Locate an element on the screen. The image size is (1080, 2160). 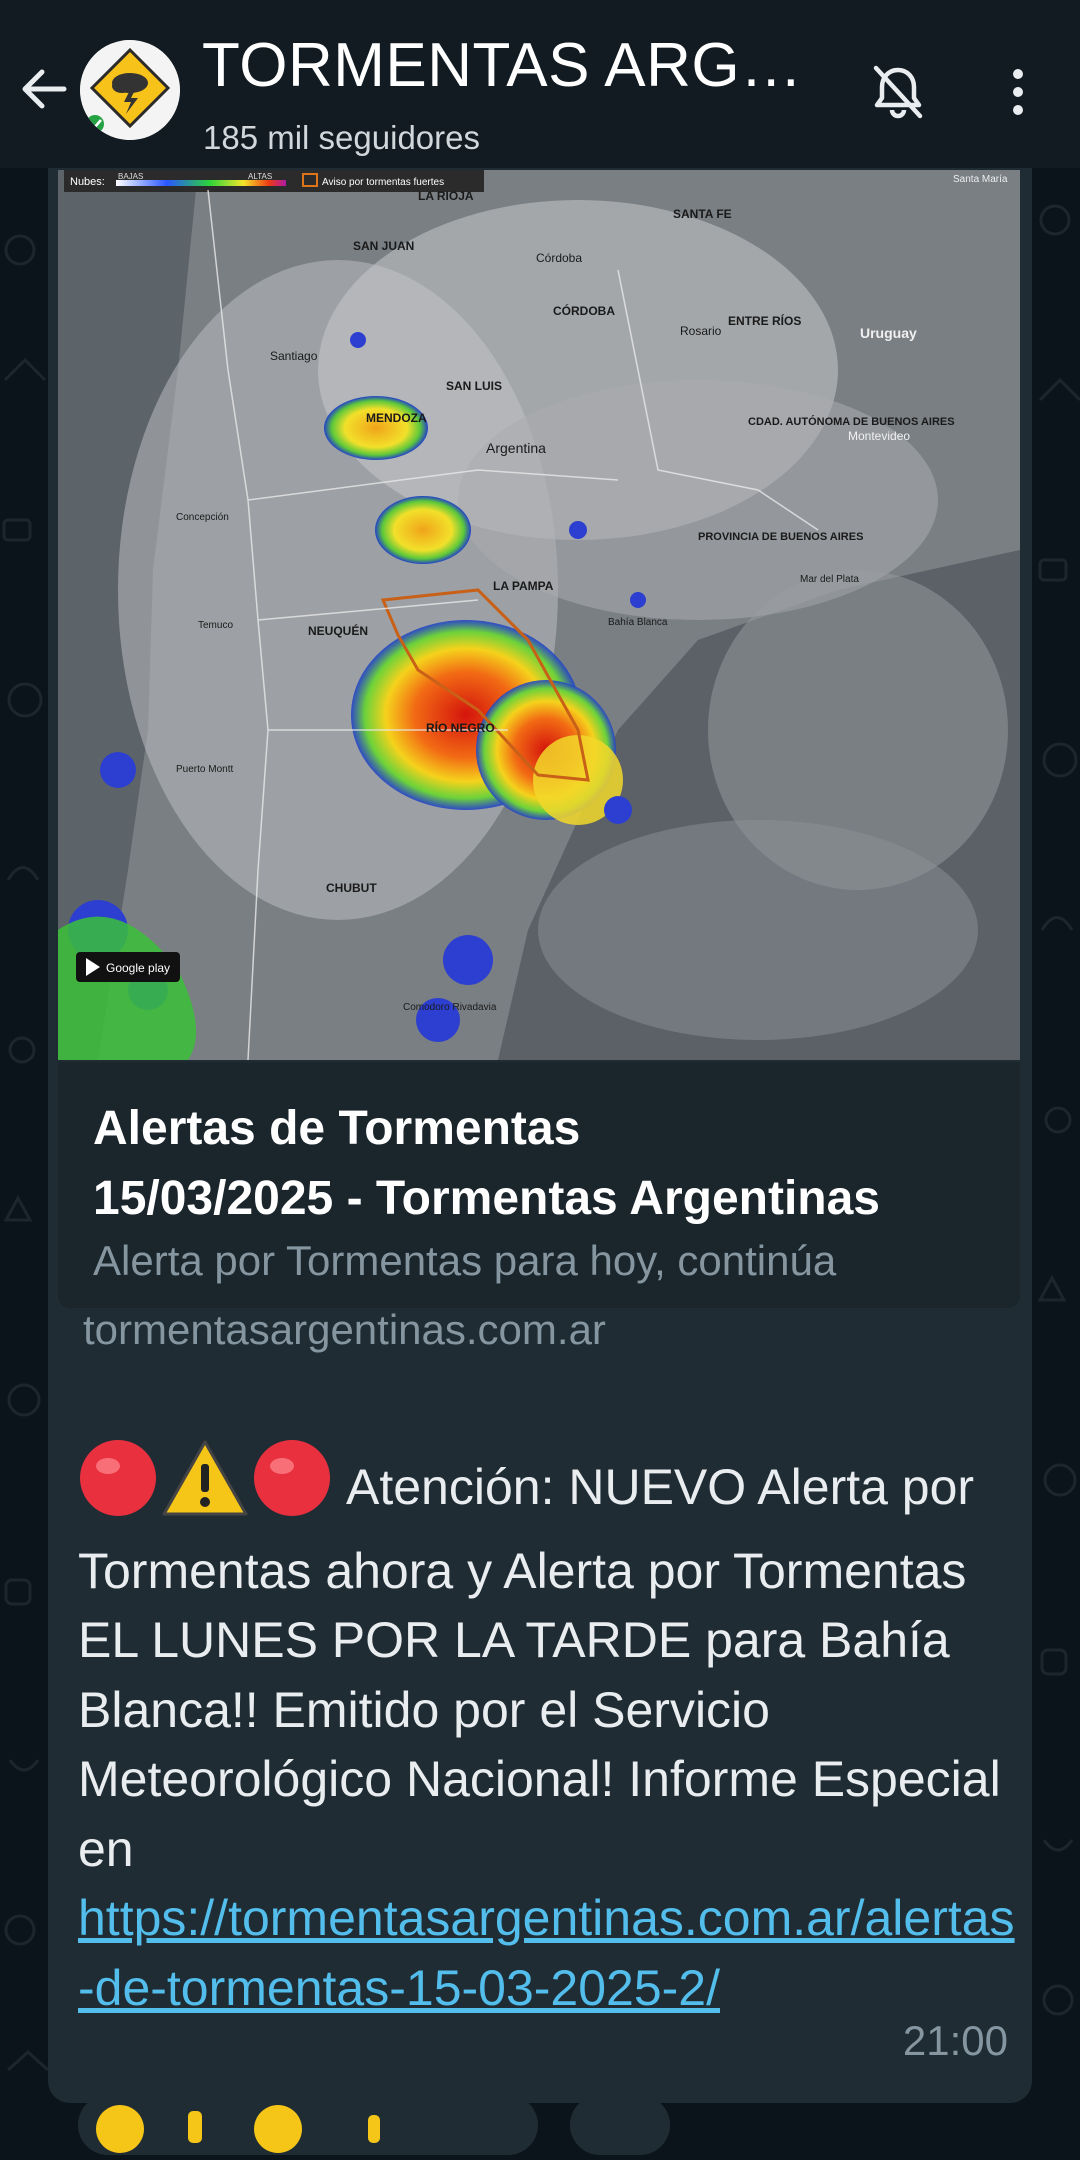
map-label: CHUBUT is located at coordinates (351, 888).